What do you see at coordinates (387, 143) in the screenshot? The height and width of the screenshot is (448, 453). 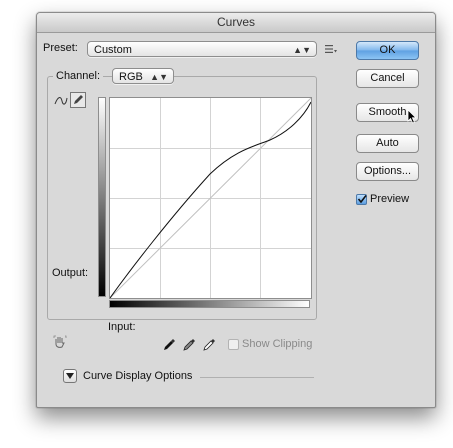 I see `auto-button: Auto` at bounding box center [387, 143].